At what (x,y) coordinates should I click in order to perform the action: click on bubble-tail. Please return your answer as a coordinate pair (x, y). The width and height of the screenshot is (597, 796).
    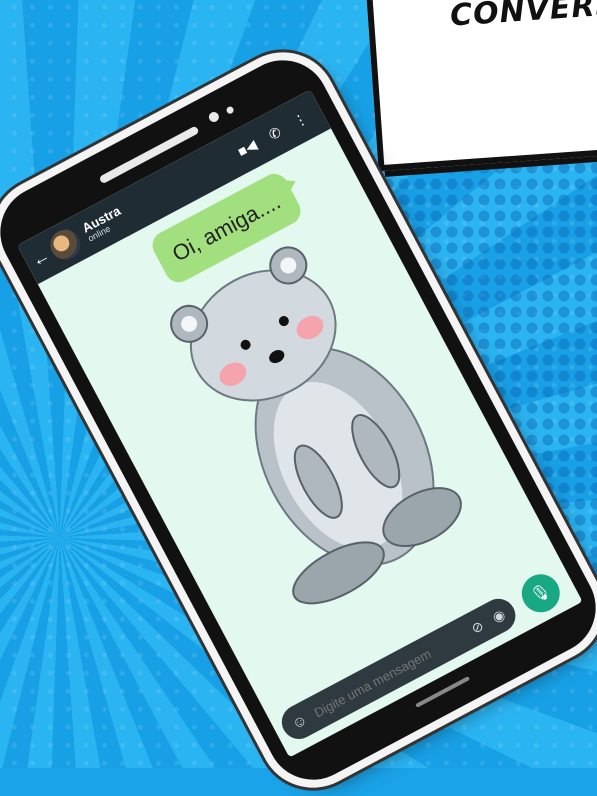
    Looking at the image, I should click on (290, 184).